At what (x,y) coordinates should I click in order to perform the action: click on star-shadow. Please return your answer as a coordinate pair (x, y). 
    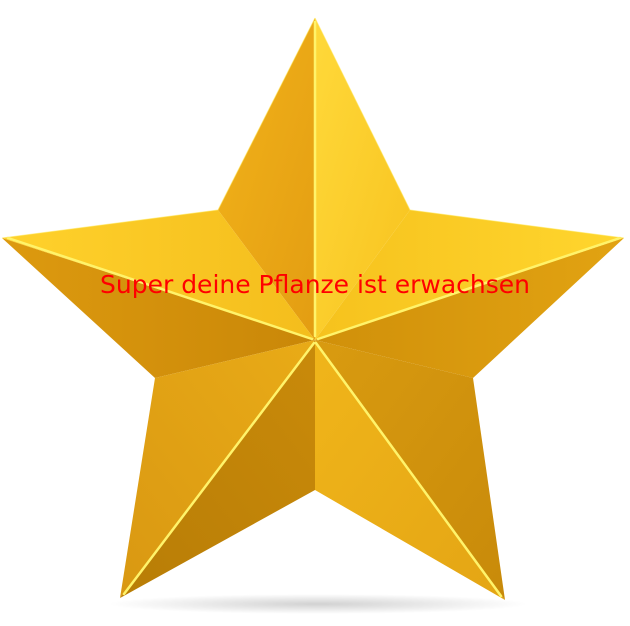
    Looking at the image, I should click on (318, 604).